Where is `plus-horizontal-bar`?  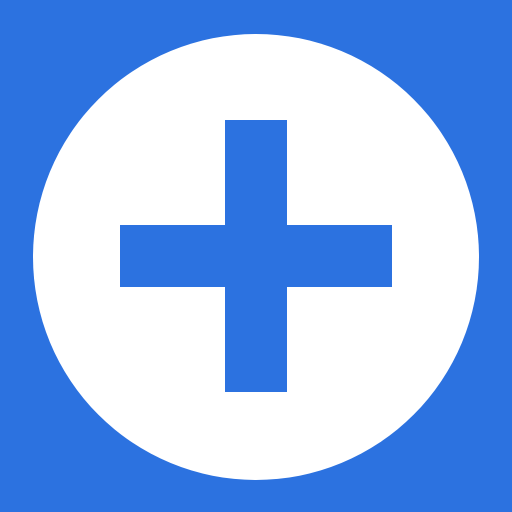
plus-horizontal-bar is located at coordinates (256, 256).